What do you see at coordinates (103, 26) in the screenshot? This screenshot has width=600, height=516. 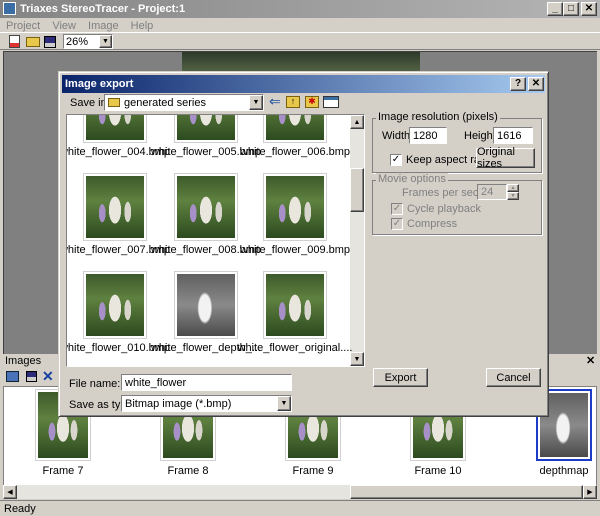 I see `menu-image: Image` at bounding box center [103, 26].